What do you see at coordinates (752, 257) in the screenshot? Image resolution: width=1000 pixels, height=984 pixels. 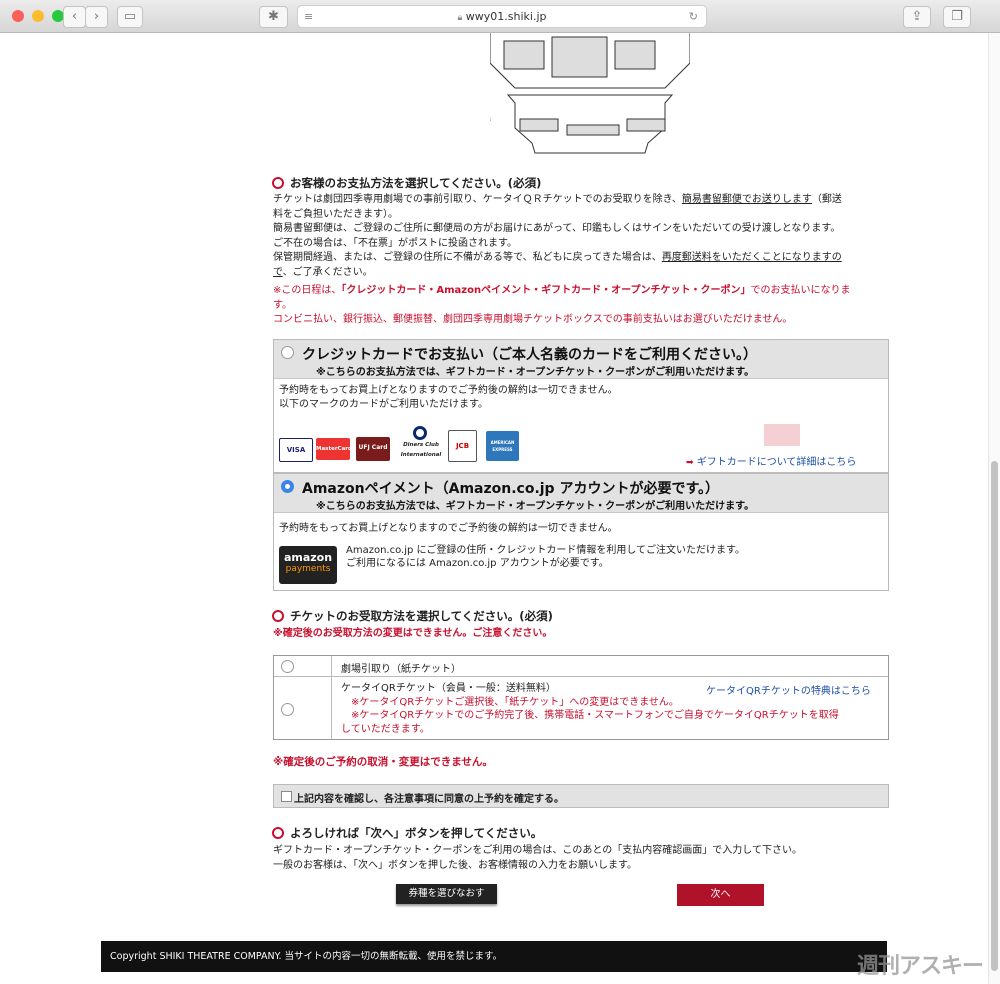 I see `resend-fee-link: 再度郵送料をいただくことになりますの` at bounding box center [752, 257].